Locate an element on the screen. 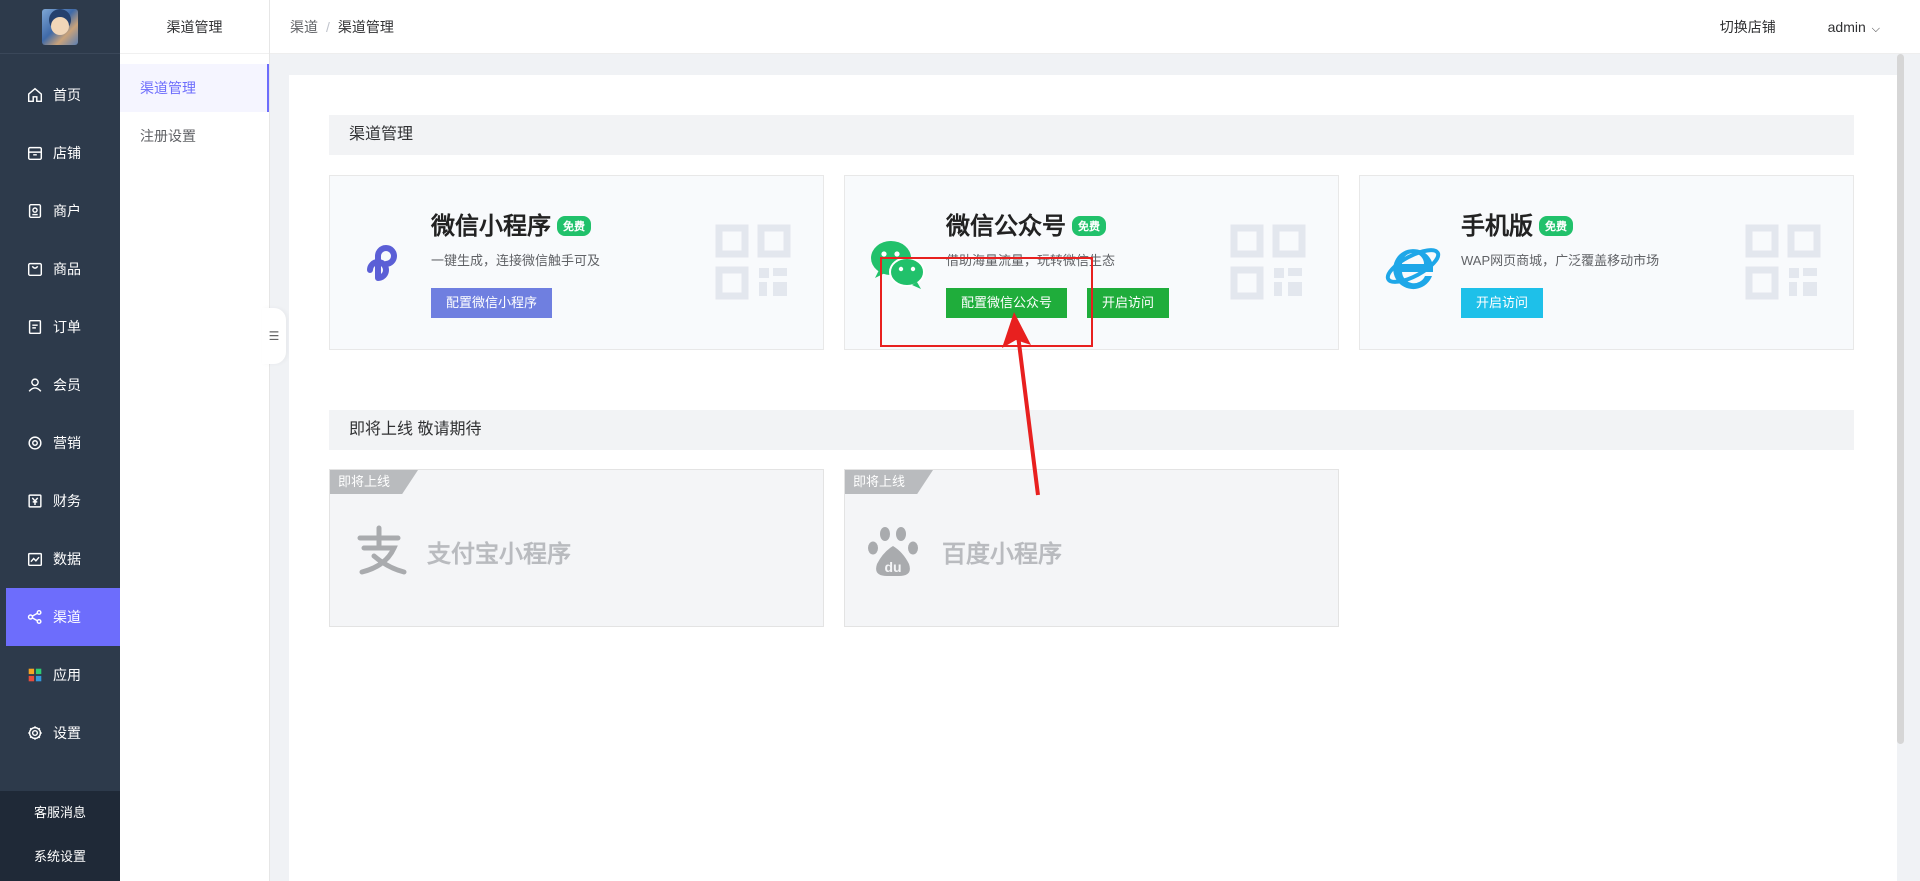  merchant-icon is located at coordinates (35, 211).